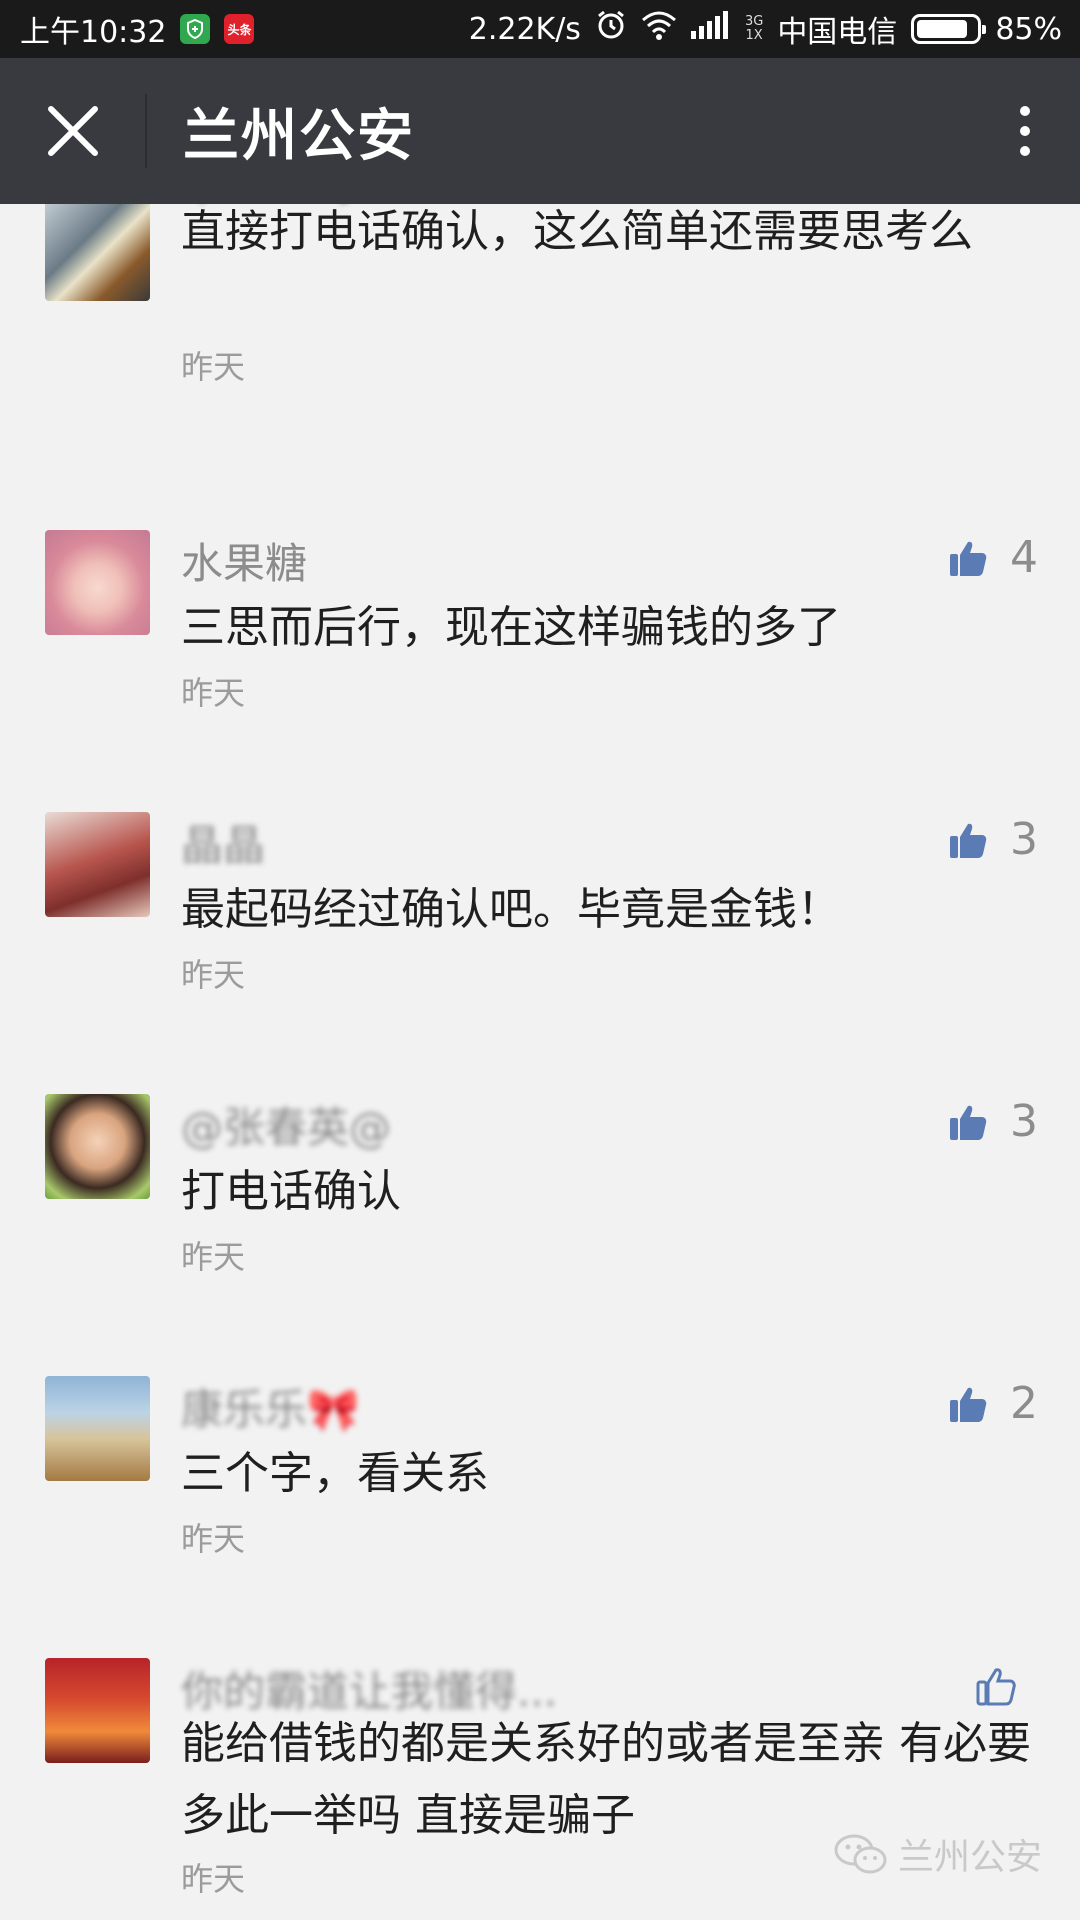  I want to click on comment-text: 三思而后行，现在这样骗钱的多了, so click(511, 627).